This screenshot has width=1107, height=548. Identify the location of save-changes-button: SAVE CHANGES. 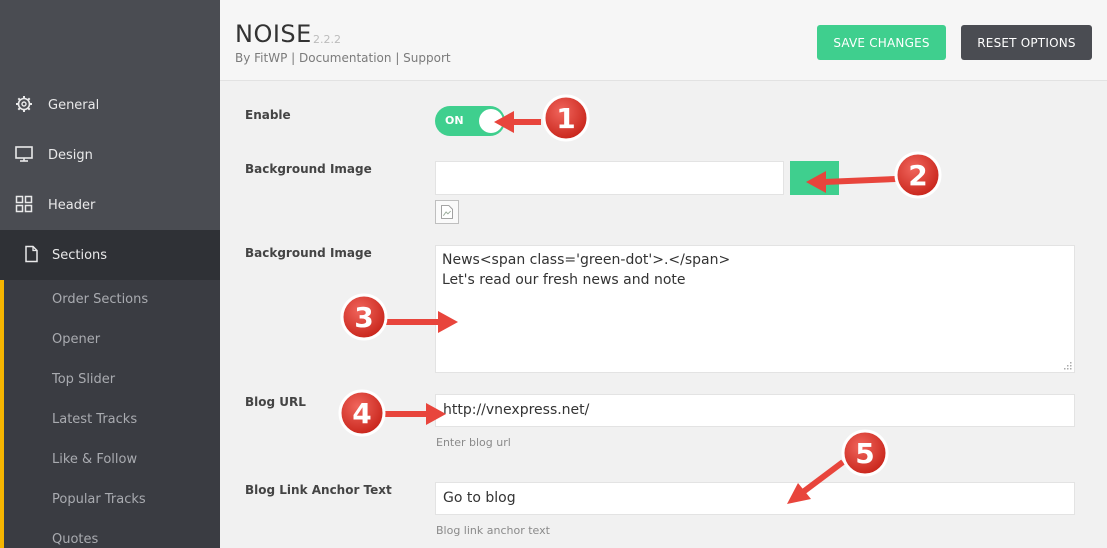
(881, 42).